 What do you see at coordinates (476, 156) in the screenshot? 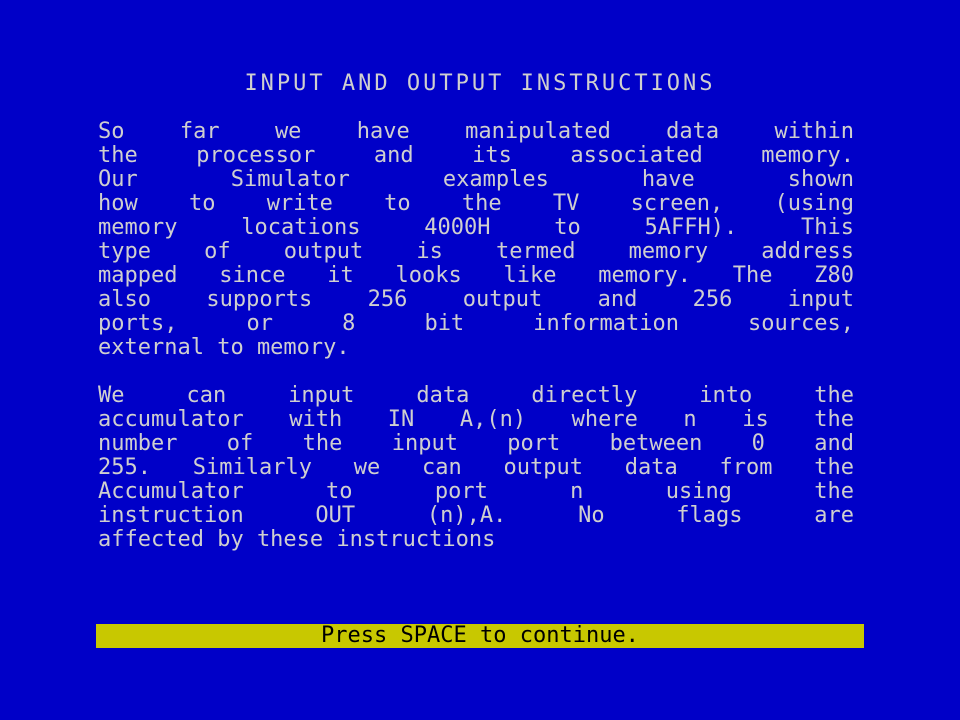
I see `text-line: the processor and its associated memory.` at bounding box center [476, 156].